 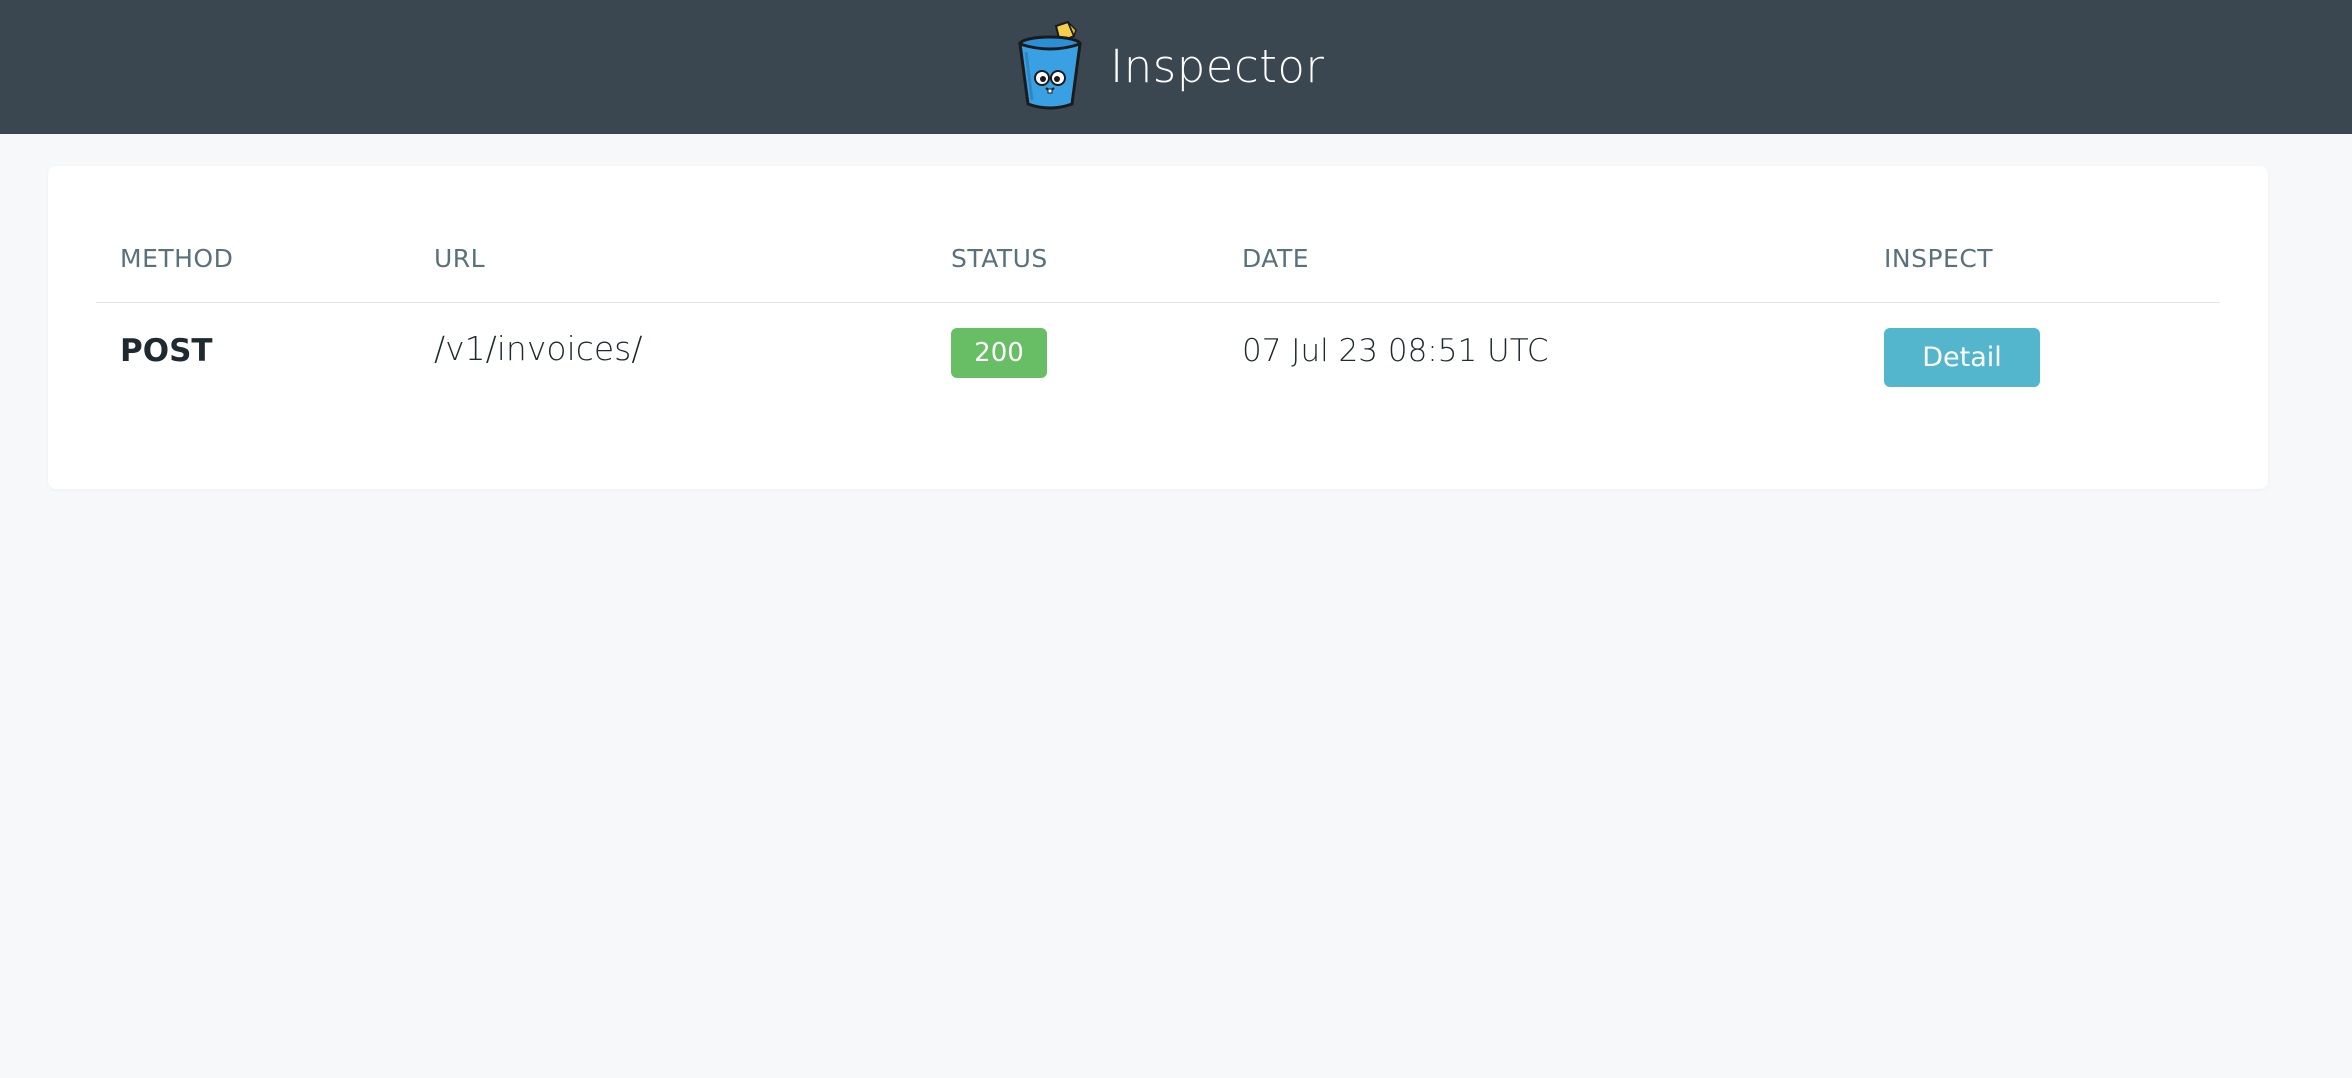 What do you see at coordinates (1217, 66) in the screenshot?
I see `app-title: Inspector` at bounding box center [1217, 66].